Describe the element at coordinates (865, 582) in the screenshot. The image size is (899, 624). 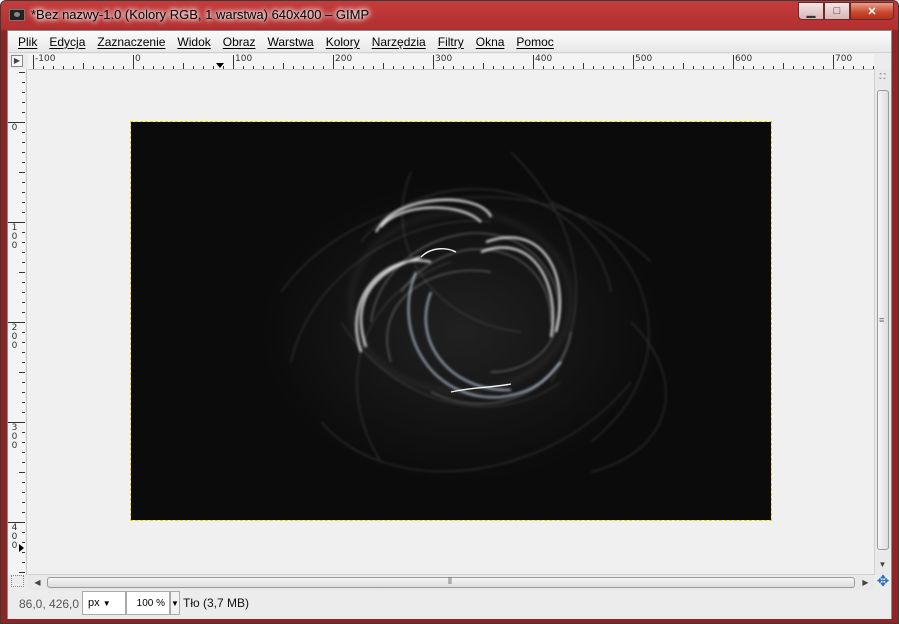
I see `scroll-right-button: ▶` at that location.